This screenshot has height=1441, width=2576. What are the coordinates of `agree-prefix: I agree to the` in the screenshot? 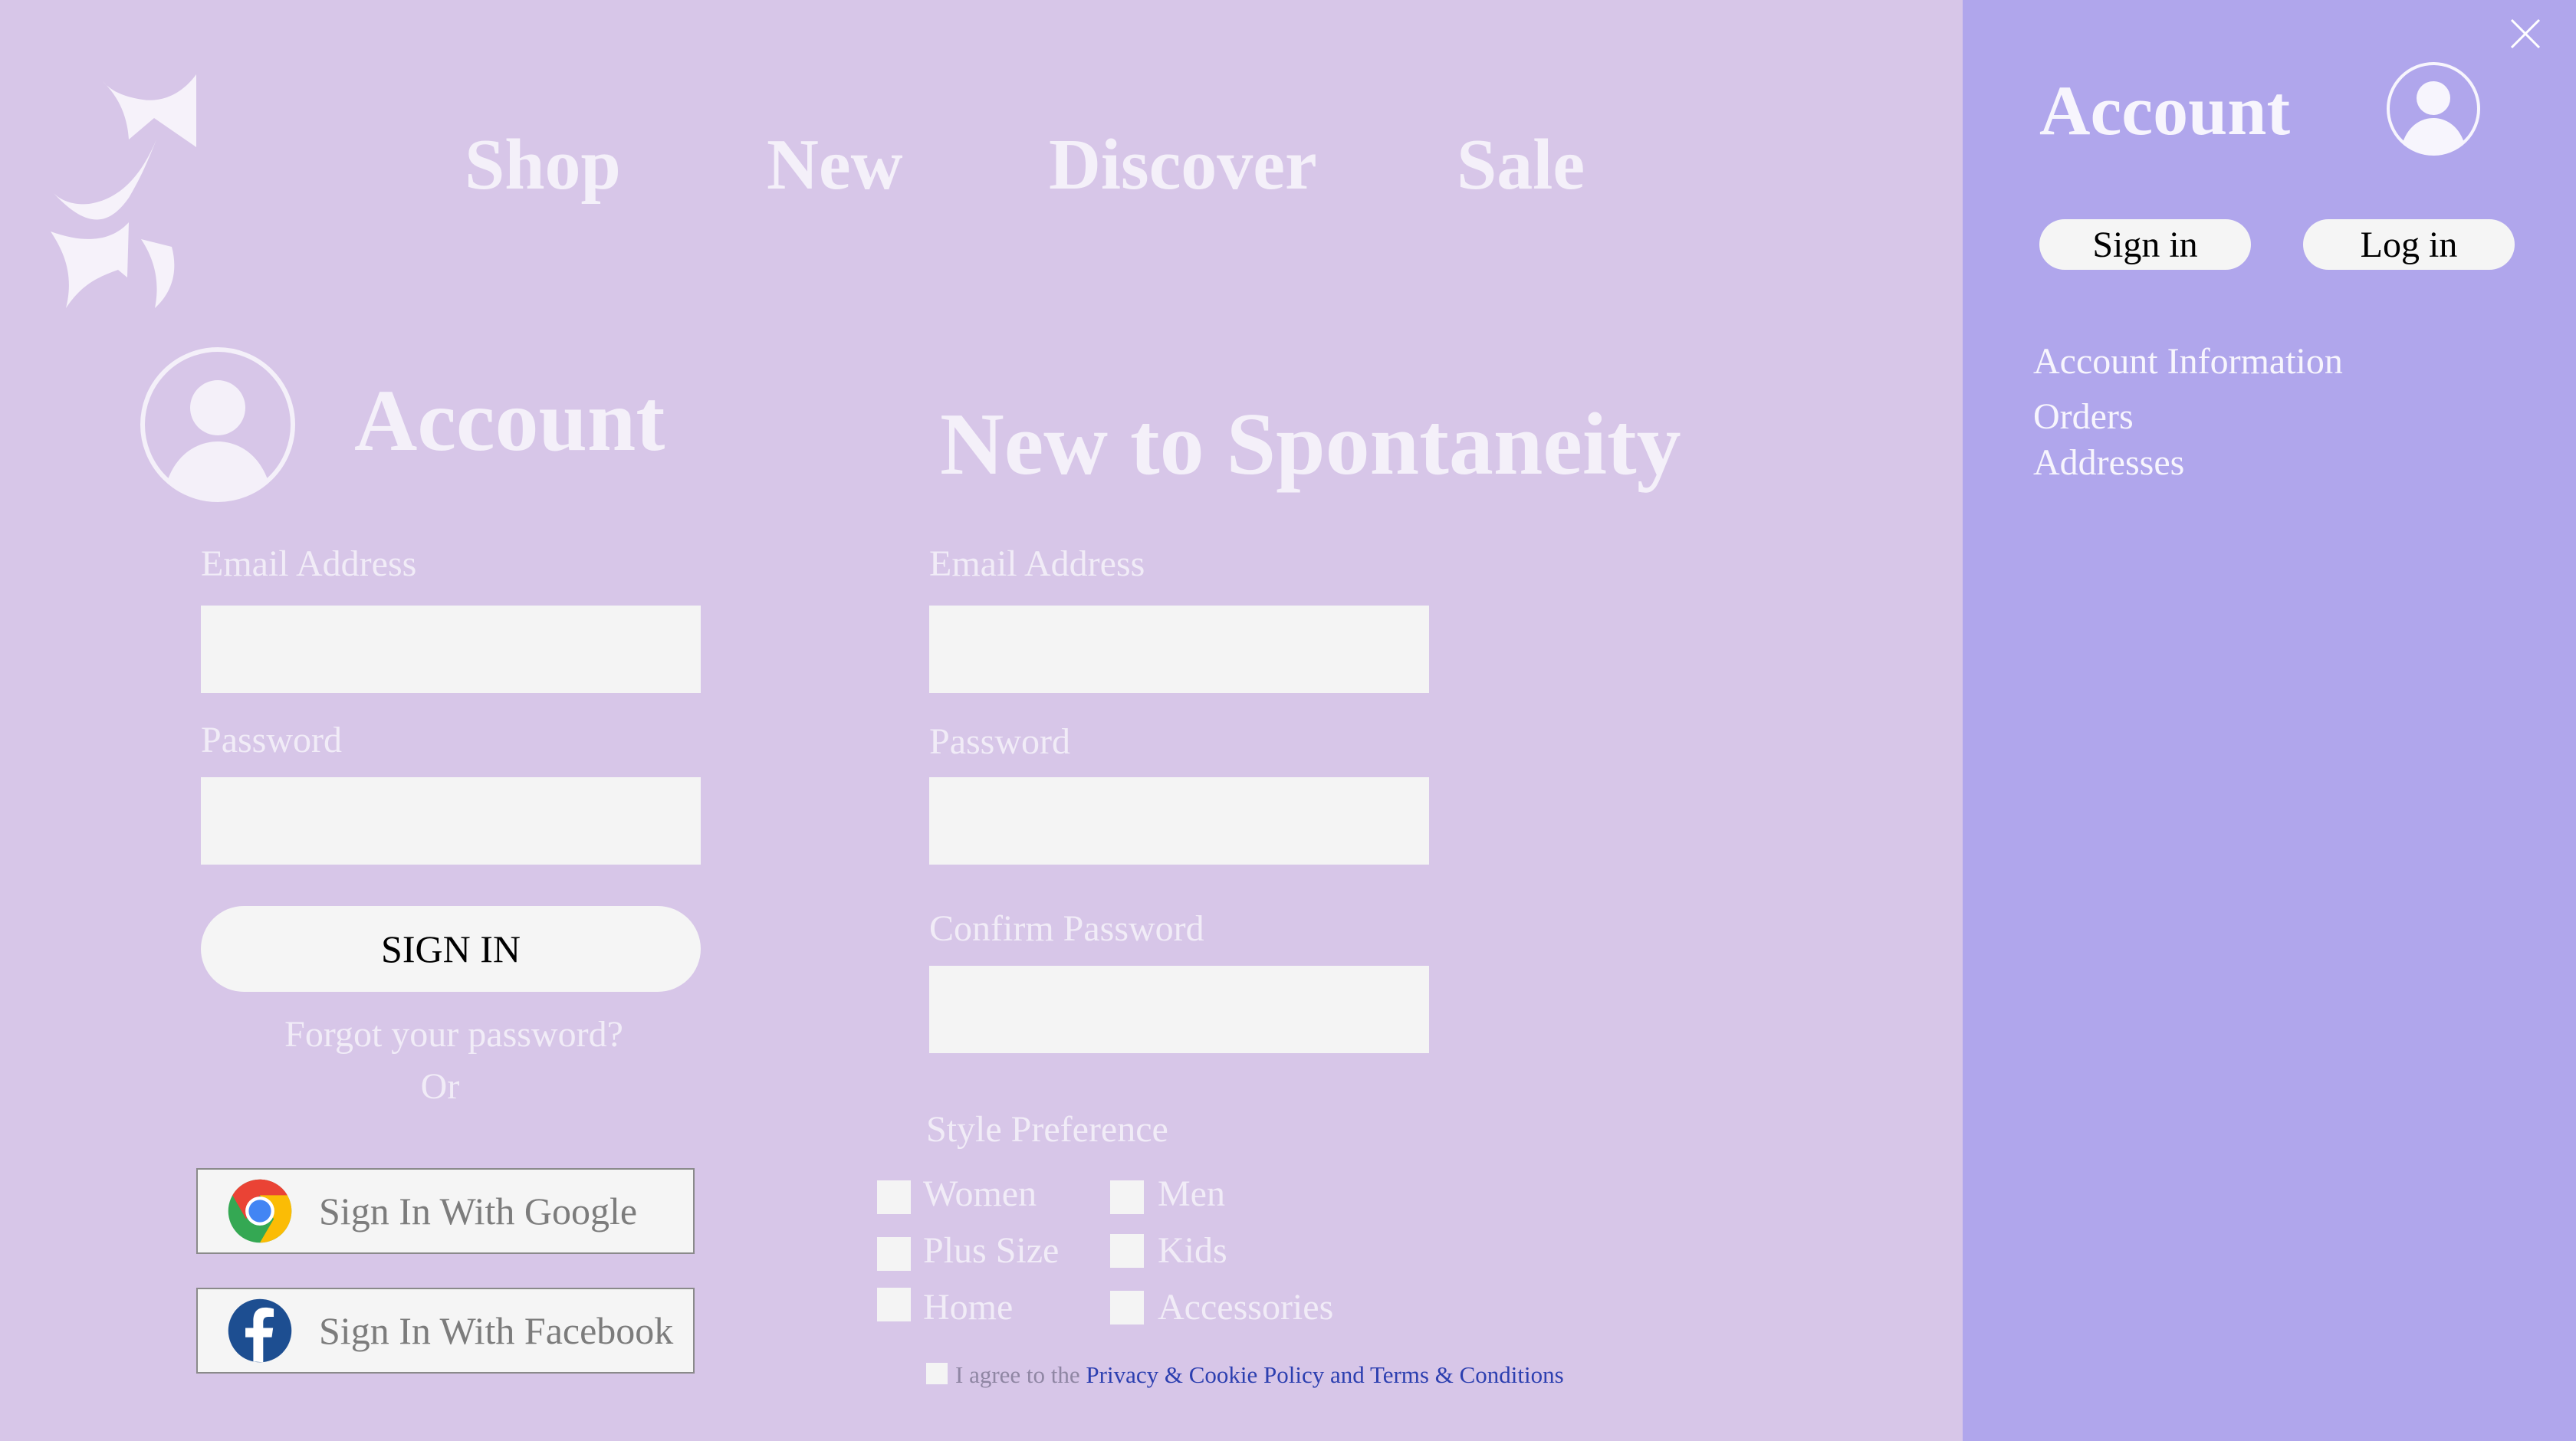 It's located at (1018, 1374).